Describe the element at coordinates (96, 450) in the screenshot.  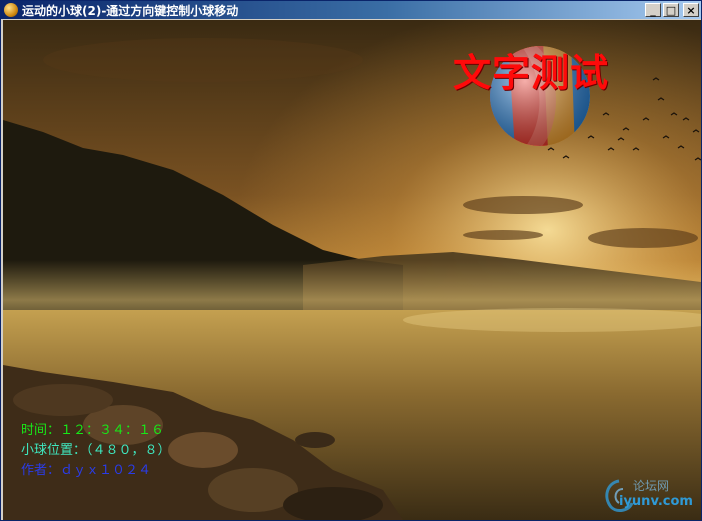
I see `ball-position-readout: 小球位置：（４８０，８）` at that location.